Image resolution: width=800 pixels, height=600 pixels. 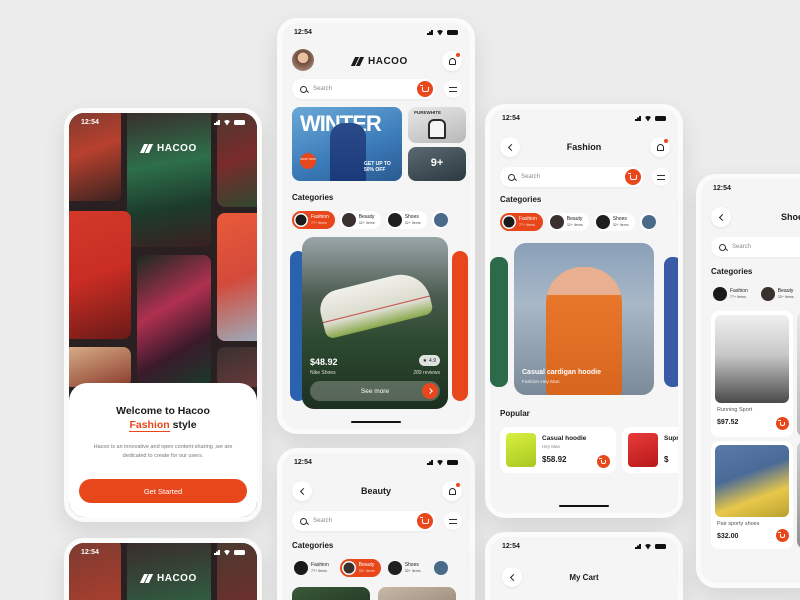 I want to click on search-icon, so click(x=722, y=247).